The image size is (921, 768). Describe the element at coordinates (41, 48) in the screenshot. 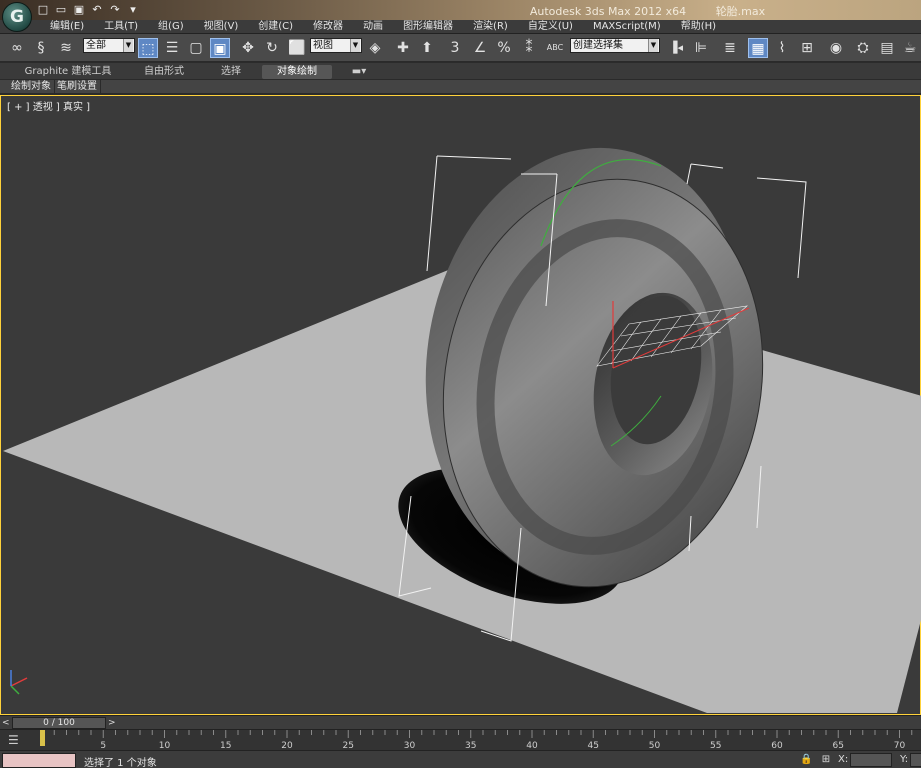

I see `unlink-selection-icon: §` at that location.